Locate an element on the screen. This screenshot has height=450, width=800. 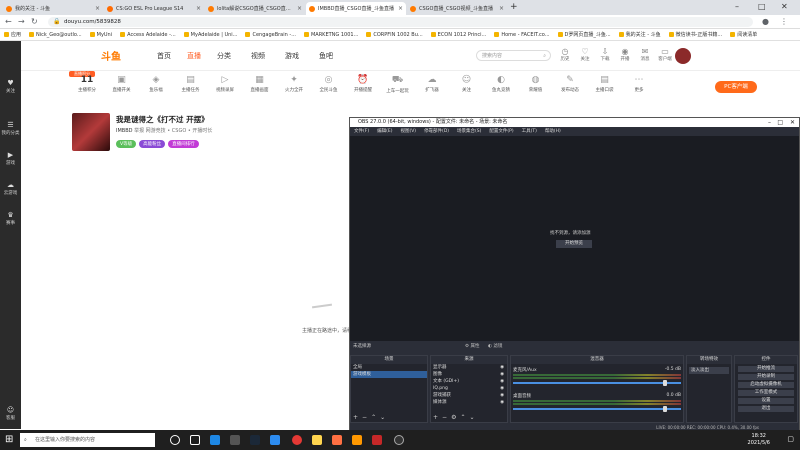
windows-start-icon: ⊞ is located at coordinates (9, 439).